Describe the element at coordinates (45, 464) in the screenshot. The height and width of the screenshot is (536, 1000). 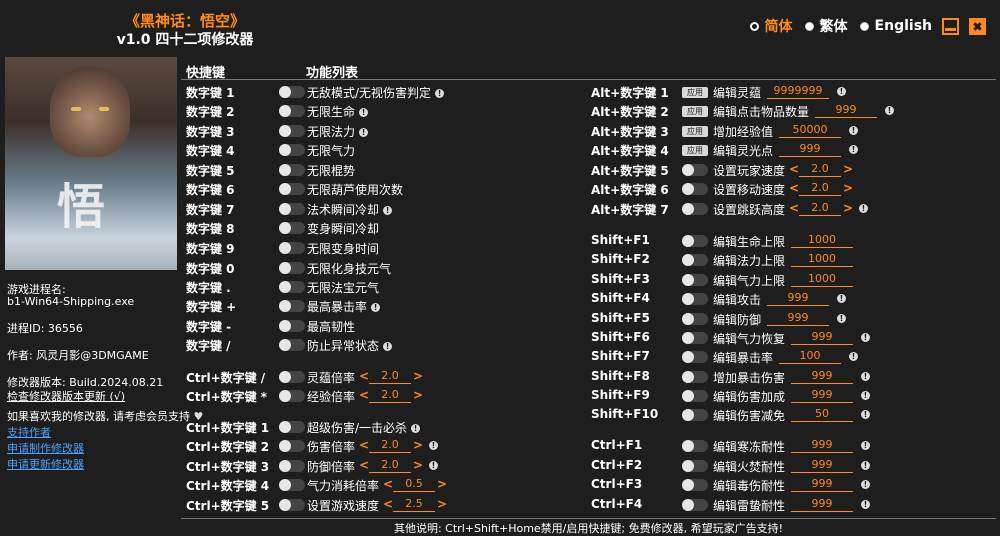
I see `request-update-link: 申请更新修改器` at that location.